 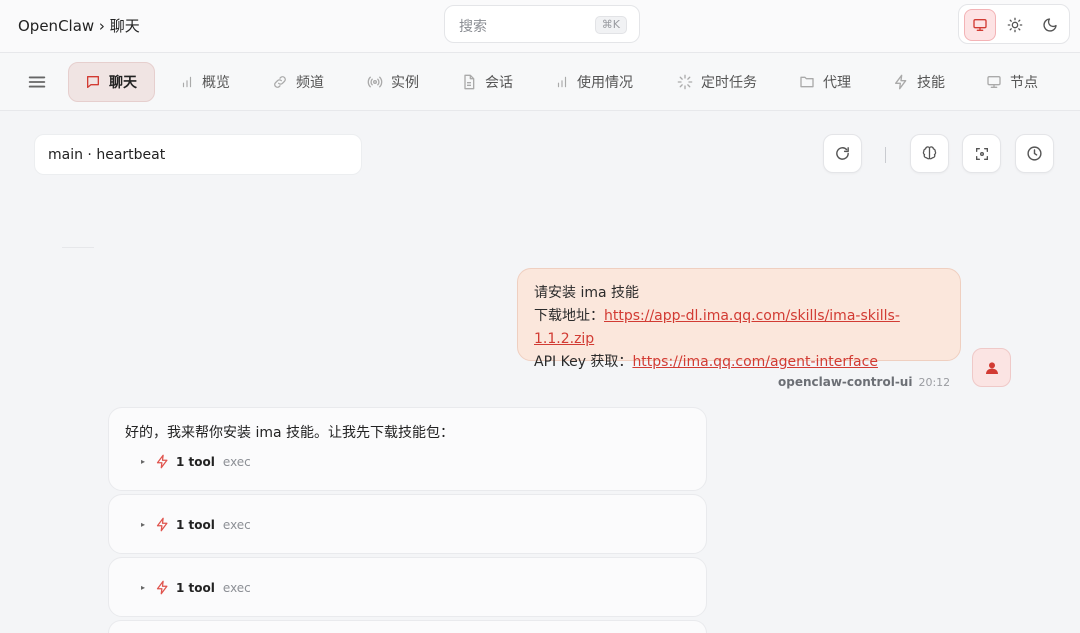 I want to click on thinking-toggle-button, so click(x=929, y=153).